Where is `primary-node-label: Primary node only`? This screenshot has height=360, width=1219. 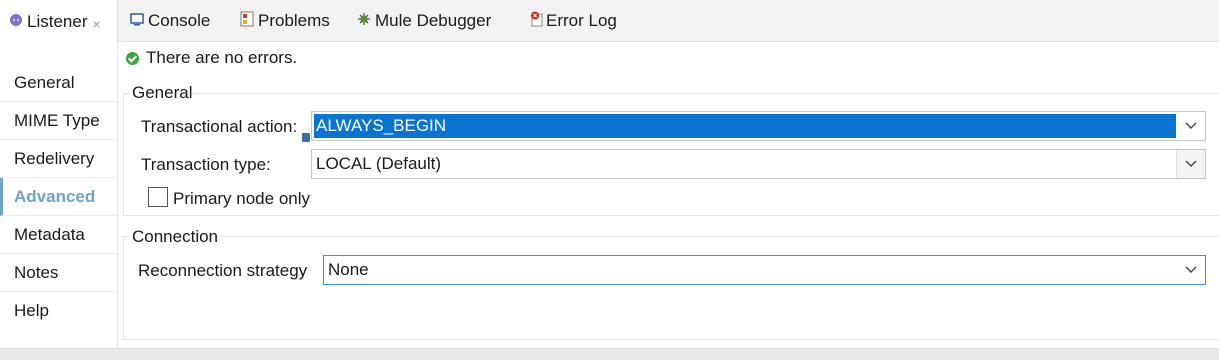
primary-node-label: Primary node only is located at coordinates (242, 198).